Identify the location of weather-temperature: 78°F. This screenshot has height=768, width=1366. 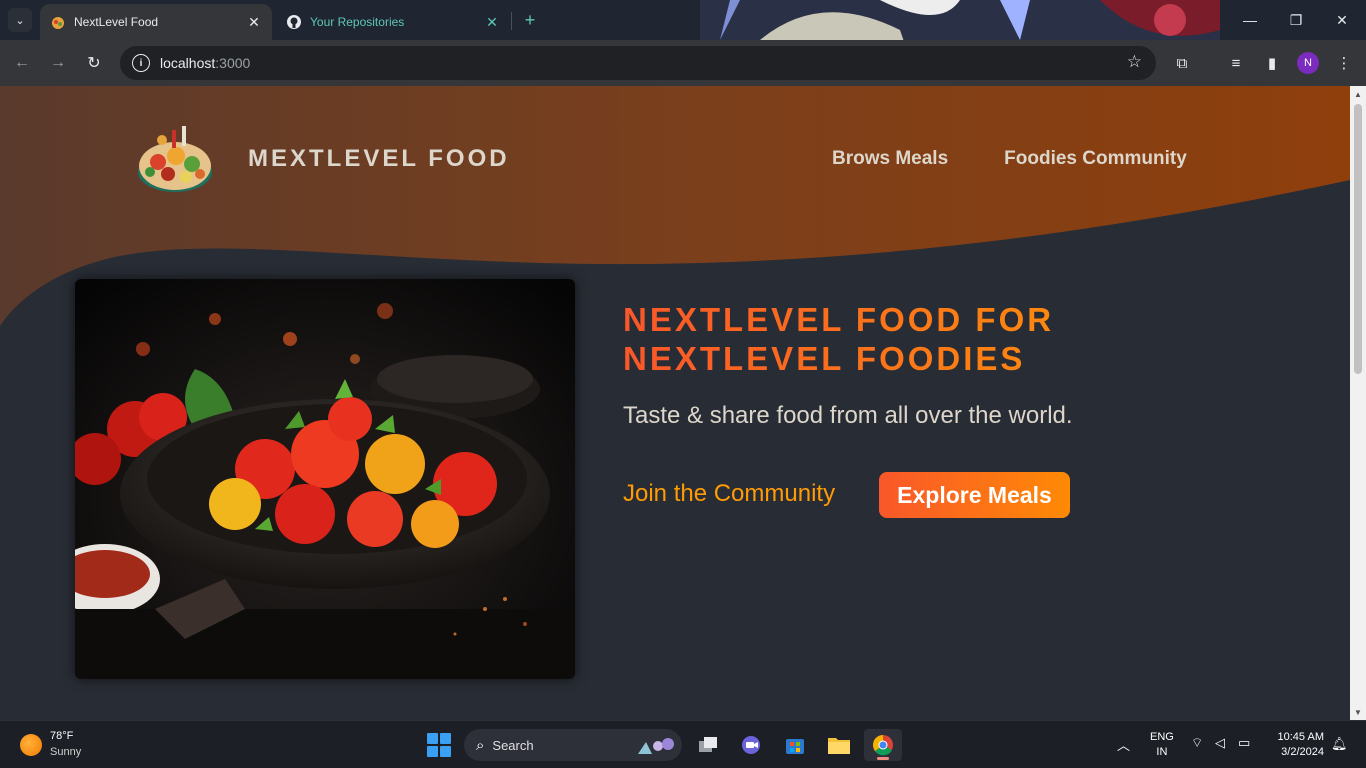
(61, 736).